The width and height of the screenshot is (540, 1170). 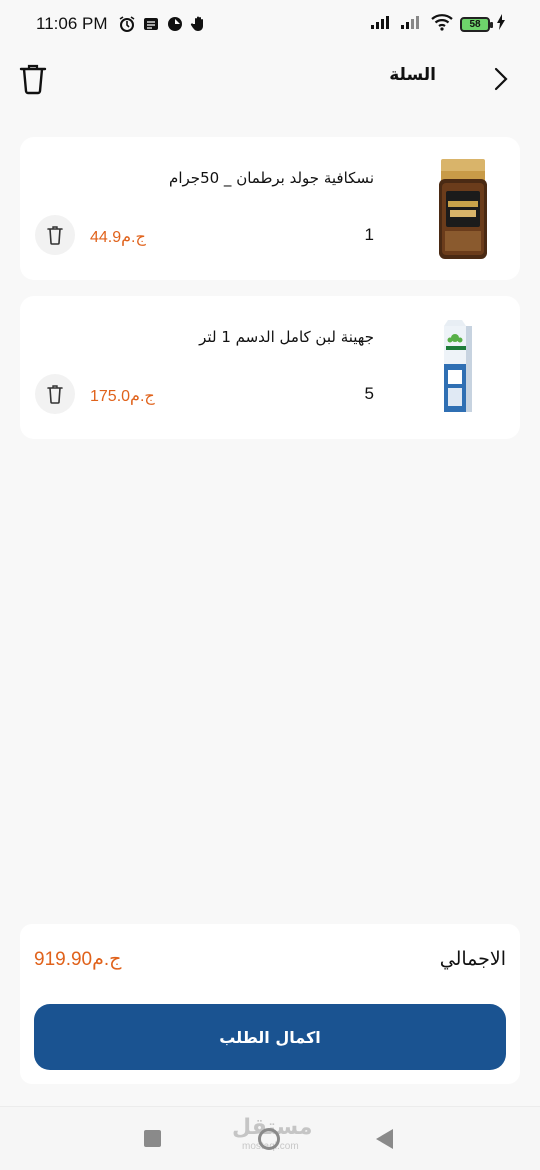 I want to click on checkout-button: اكمال الطلب, so click(x=270, y=1037).